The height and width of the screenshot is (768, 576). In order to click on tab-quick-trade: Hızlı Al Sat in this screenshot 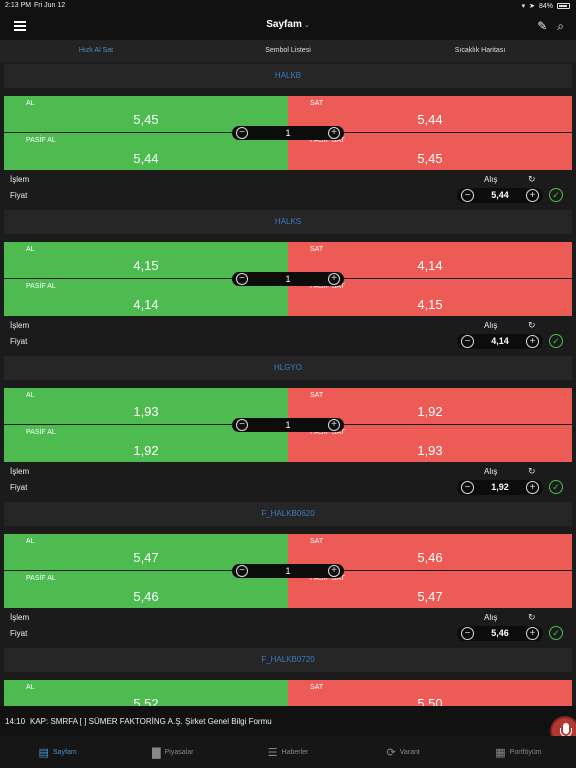, I will do `click(96, 51)`.